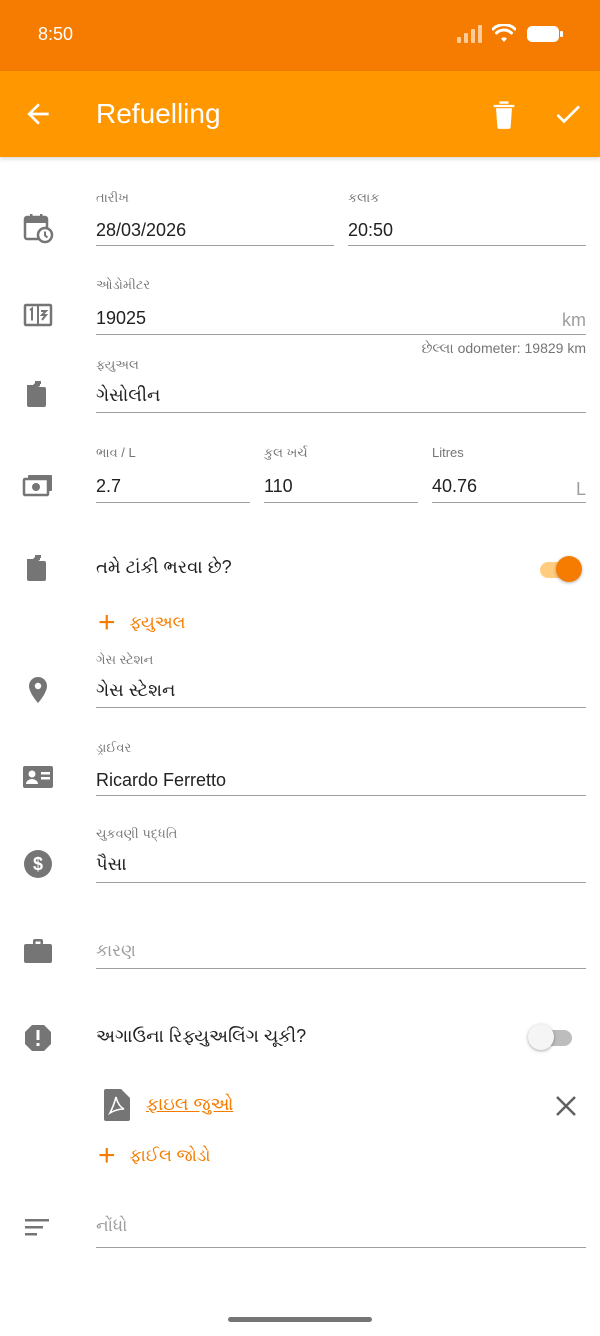 The image size is (600, 1336). Describe the element at coordinates (189, 1104) in the screenshot. I see `view-file-link: ફાઇલ જુઓ` at that location.